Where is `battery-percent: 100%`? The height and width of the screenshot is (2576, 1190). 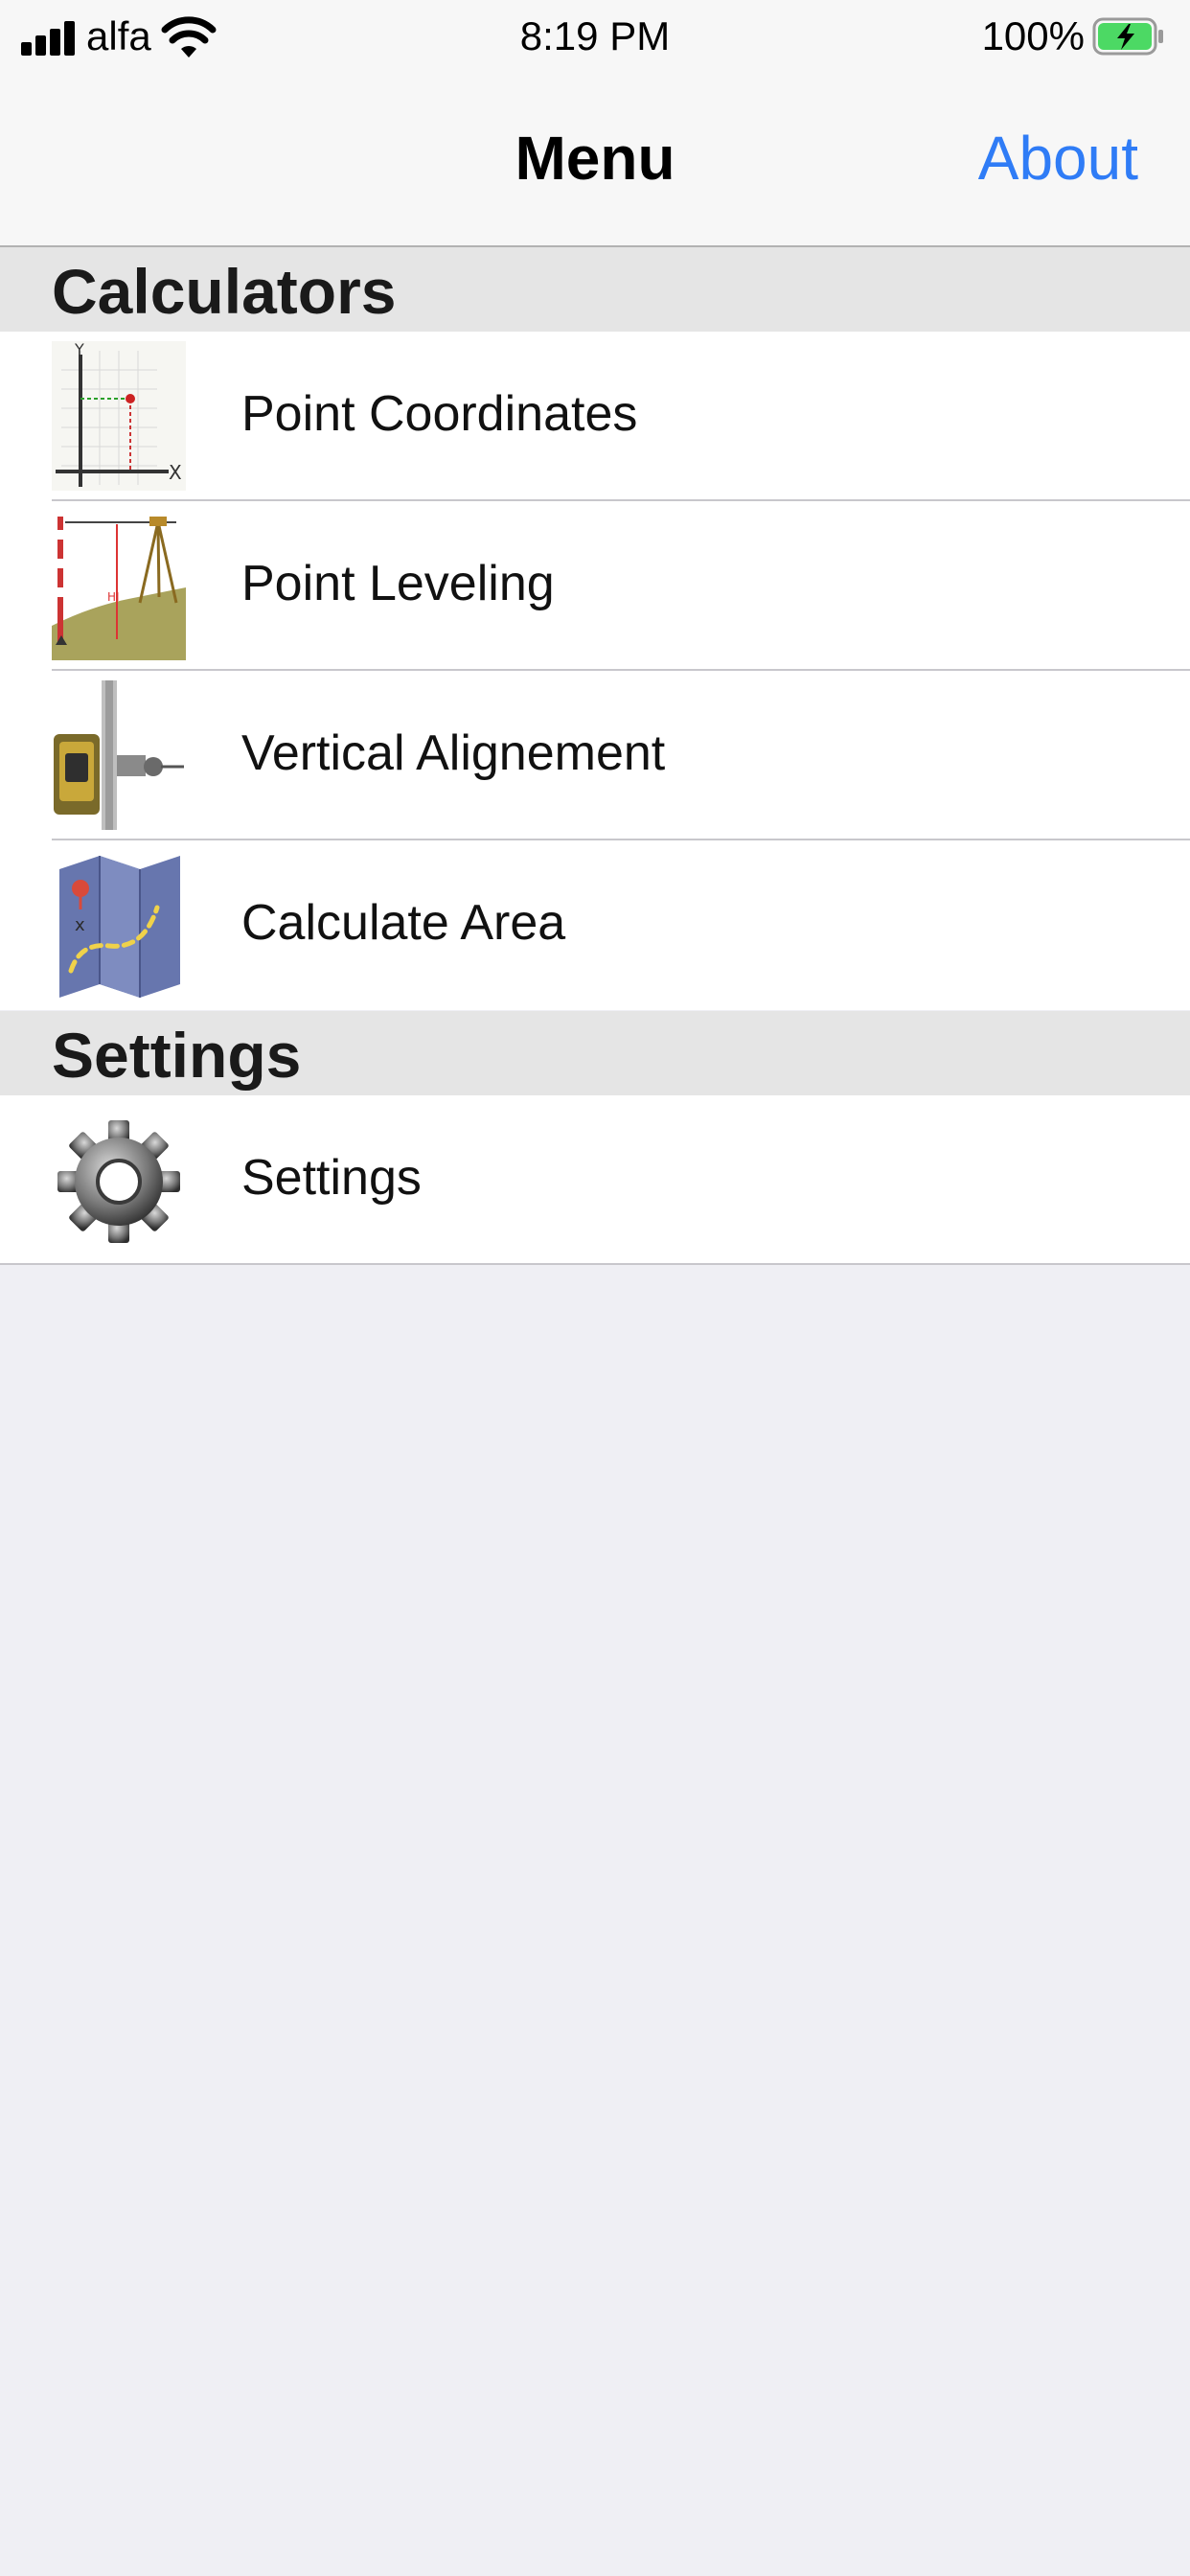
battery-percent: 100% is located at coordinates (1033, 35).